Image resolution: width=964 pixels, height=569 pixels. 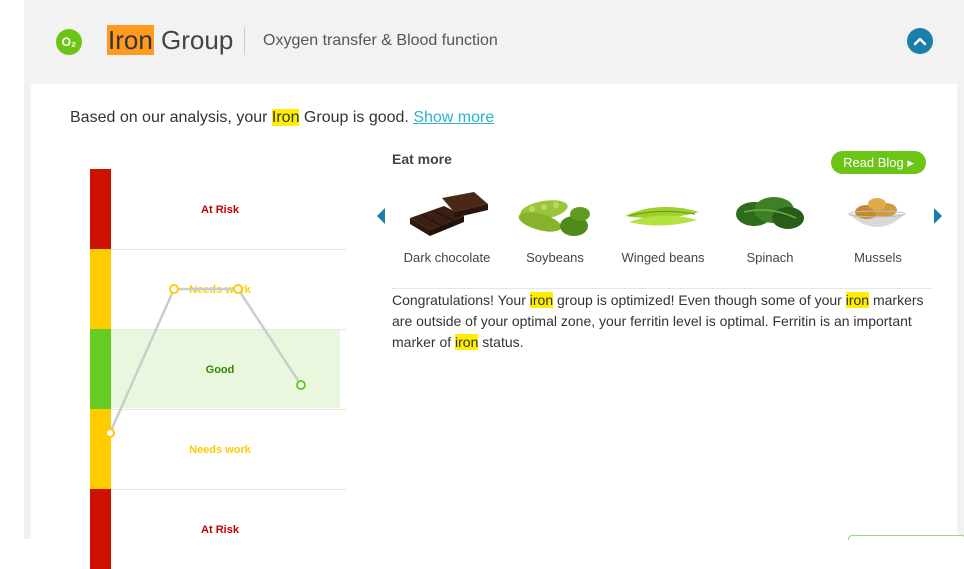 I want to click on analysis-prefix: Based on our analysis, your, so click(x=171, y=117).